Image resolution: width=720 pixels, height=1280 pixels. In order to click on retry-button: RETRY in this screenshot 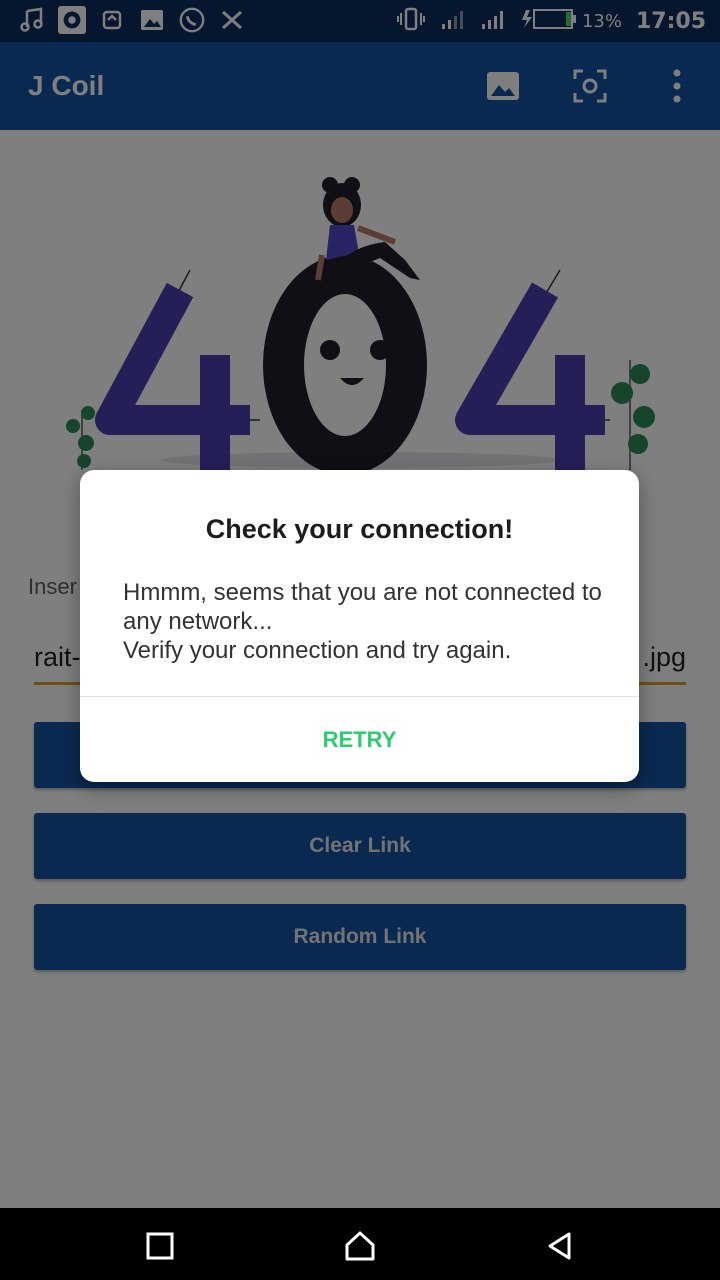, I will do `click(359, 739)`.